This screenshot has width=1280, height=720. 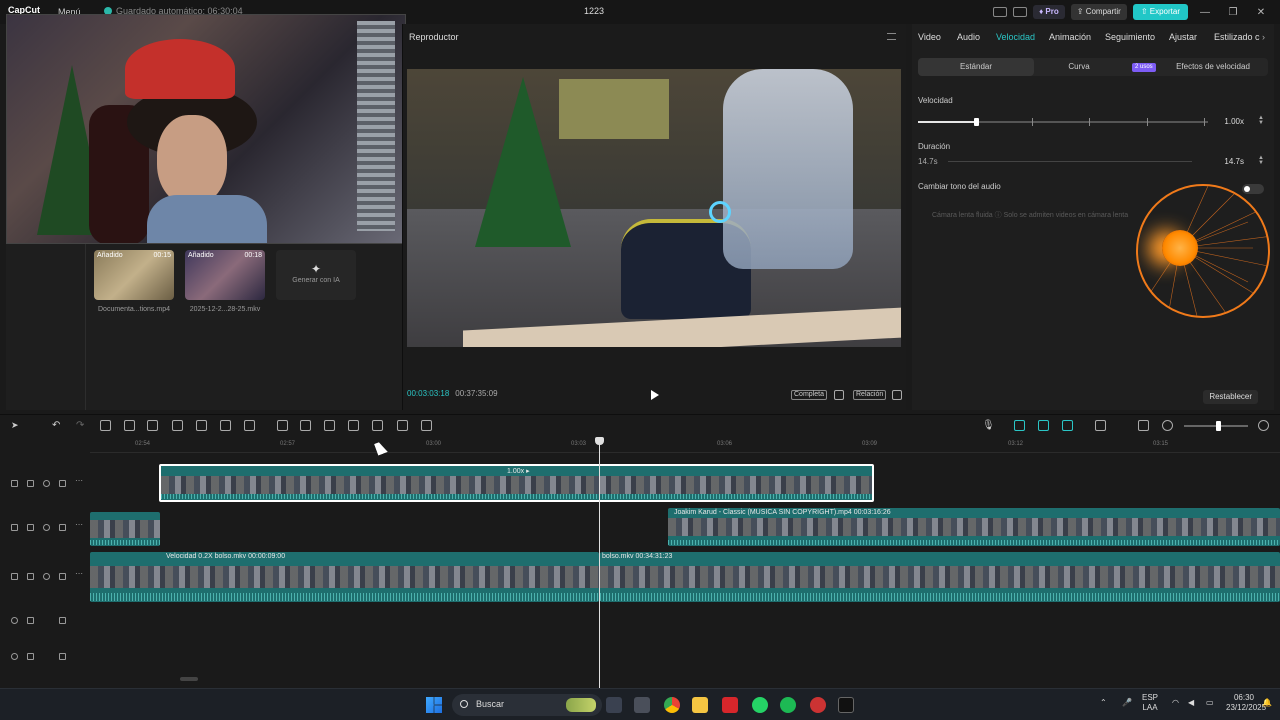 I want to click on tray-mic-icon: 🎤, so click(x=1127, y=702).